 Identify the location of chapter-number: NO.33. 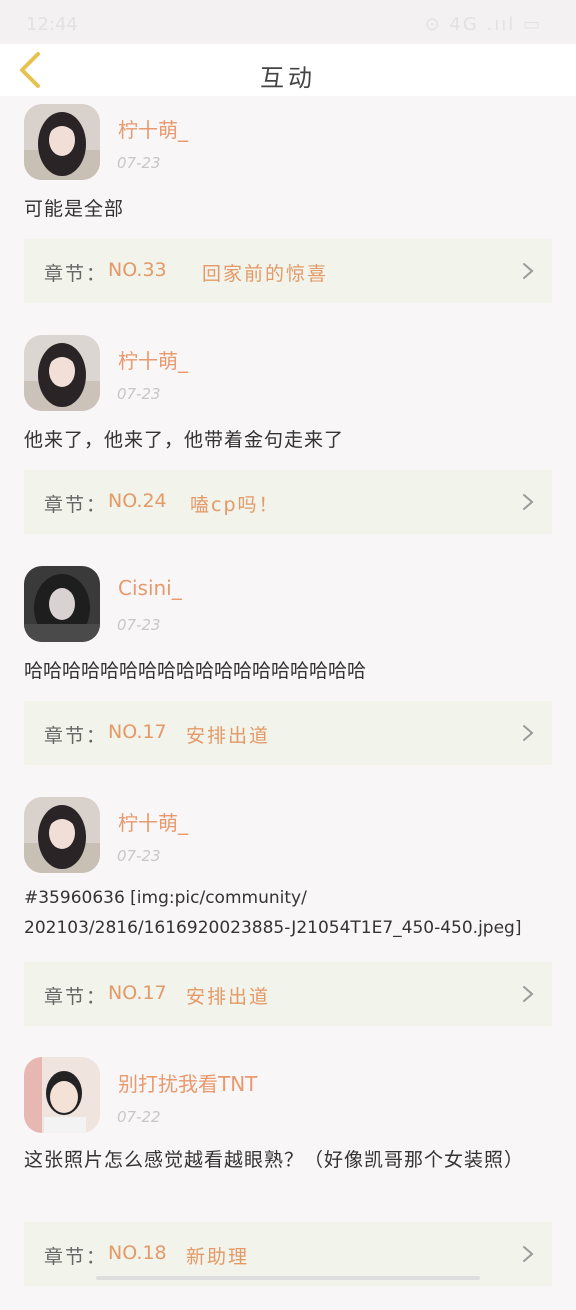
(137, 270).